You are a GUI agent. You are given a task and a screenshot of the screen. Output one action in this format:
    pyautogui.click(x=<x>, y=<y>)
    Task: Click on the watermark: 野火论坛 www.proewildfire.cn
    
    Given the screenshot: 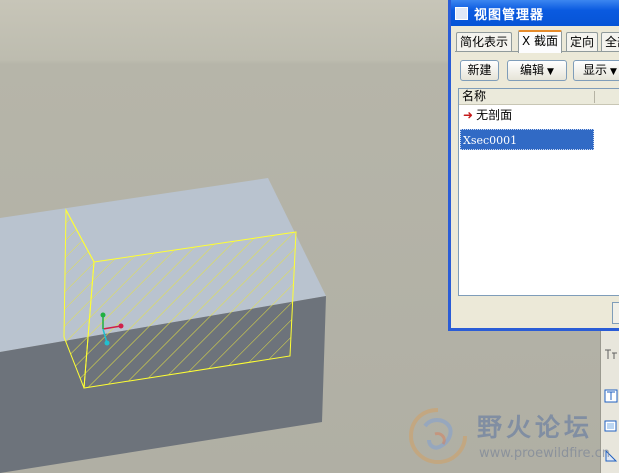 What is the action you would take?
    pyautogui.click(x=512, y=438)
    